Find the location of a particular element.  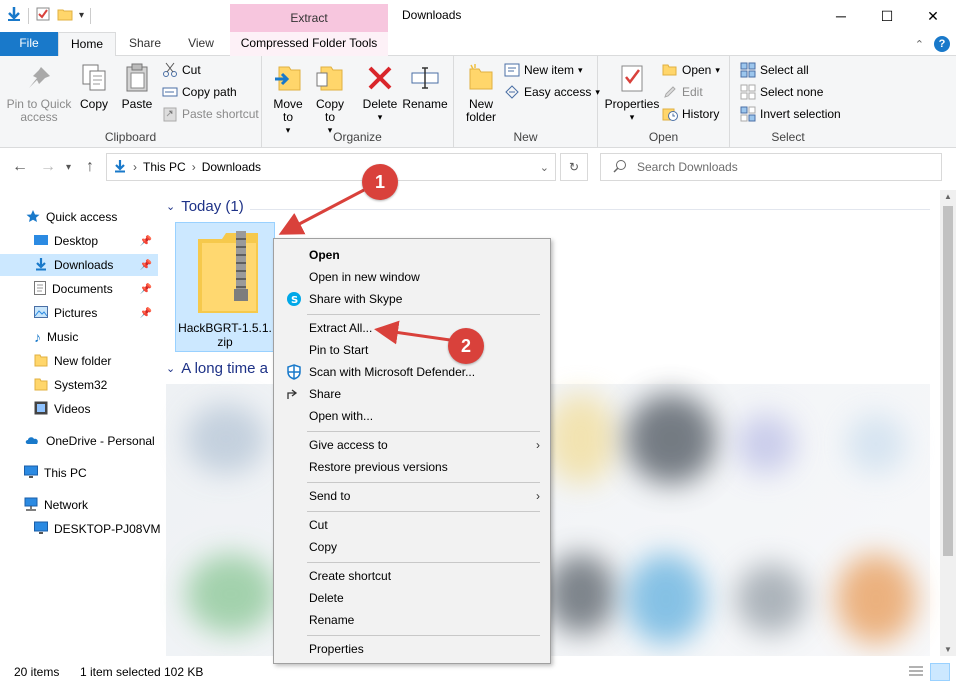

group-header-today: ⌄ Today (1) is located at coordinates (205, 206).